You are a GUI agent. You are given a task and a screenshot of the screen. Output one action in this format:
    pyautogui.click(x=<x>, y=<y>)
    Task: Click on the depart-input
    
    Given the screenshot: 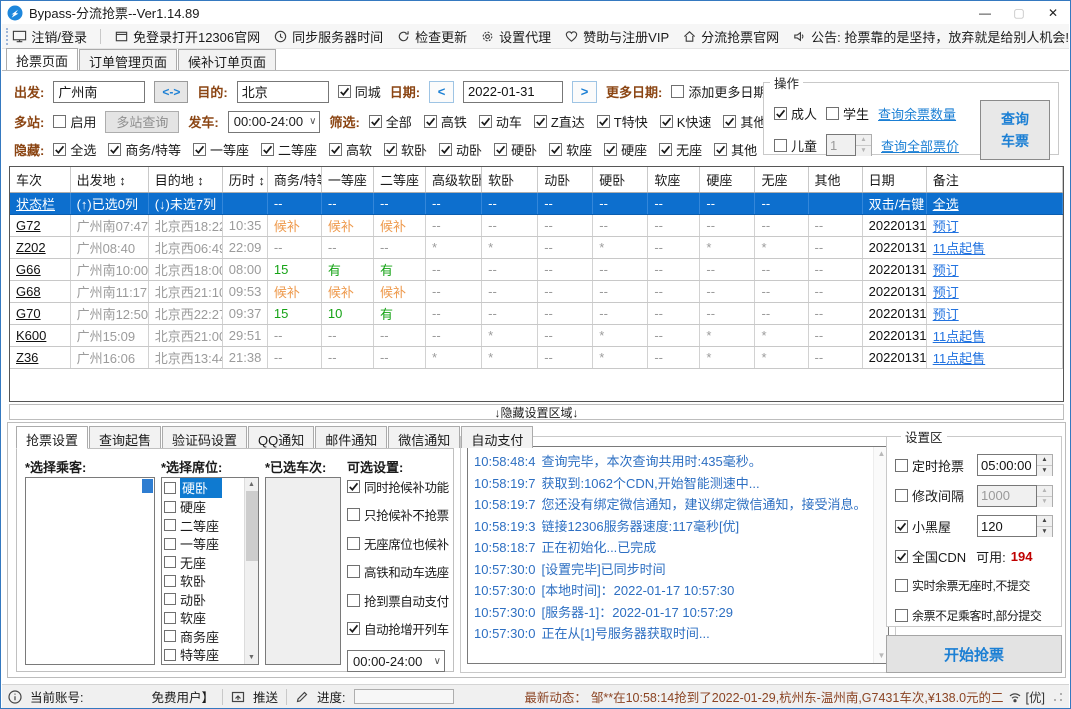 What is the action you would take?
    pyautogui.click(x=99, y=91)
    